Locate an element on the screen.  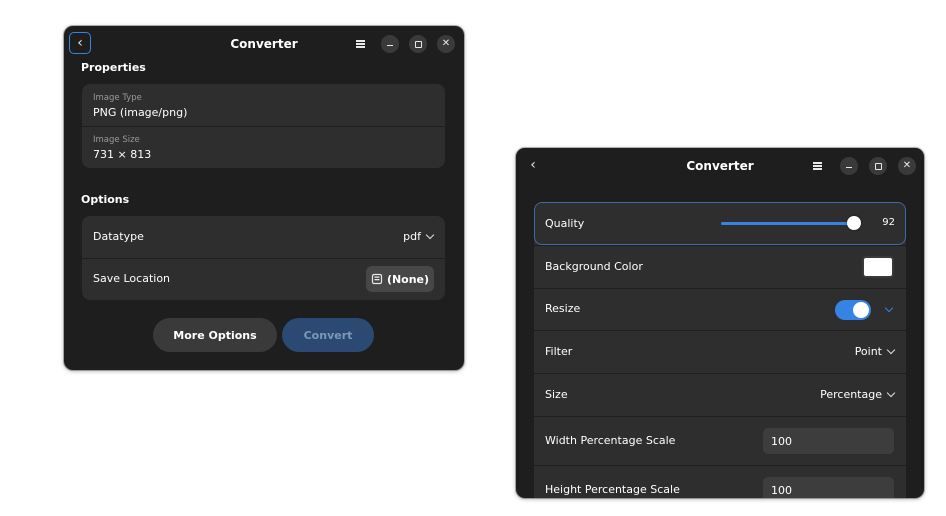
height-scale-label: Height Percentage Scale is located at coordinates (612, 489).